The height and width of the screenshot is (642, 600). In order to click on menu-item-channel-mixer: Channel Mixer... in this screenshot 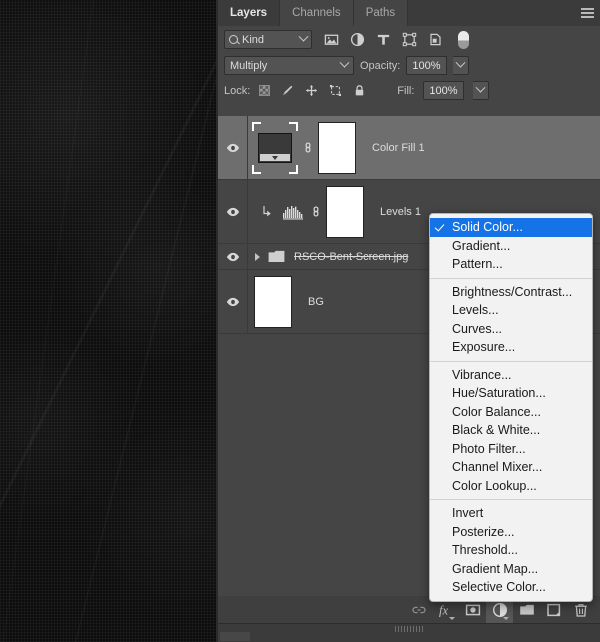, I will do `click(511, 467)`.